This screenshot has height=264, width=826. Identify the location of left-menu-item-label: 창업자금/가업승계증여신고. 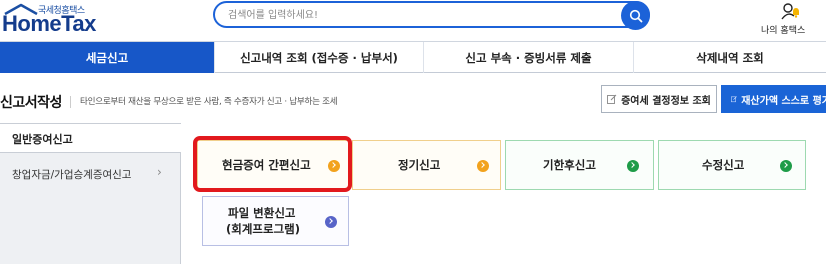
(72, 175).